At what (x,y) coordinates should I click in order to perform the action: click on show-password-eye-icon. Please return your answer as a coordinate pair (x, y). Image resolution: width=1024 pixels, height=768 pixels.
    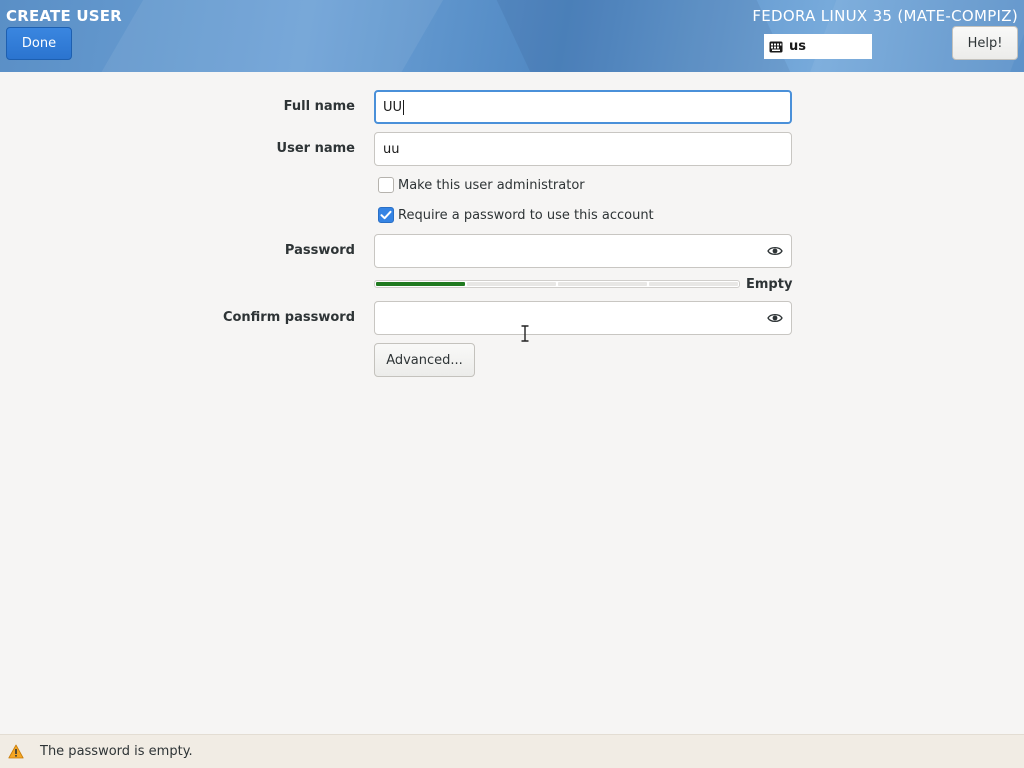
    Looking at the image, I should click on (775, 251).